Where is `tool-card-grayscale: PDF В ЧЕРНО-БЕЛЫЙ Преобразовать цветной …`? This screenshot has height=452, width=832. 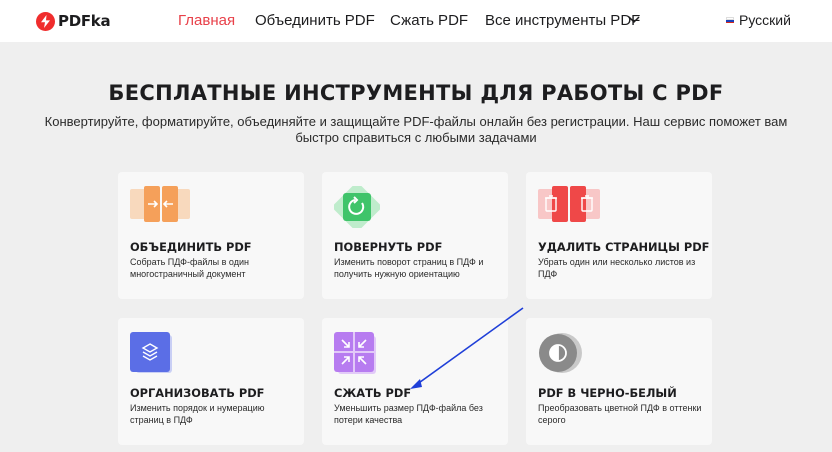
tool-card-grayscale: PDF В ЧЕРНО-БЕЛЫЙ Преобразовать цветной … is located at coordinates (619, 381).